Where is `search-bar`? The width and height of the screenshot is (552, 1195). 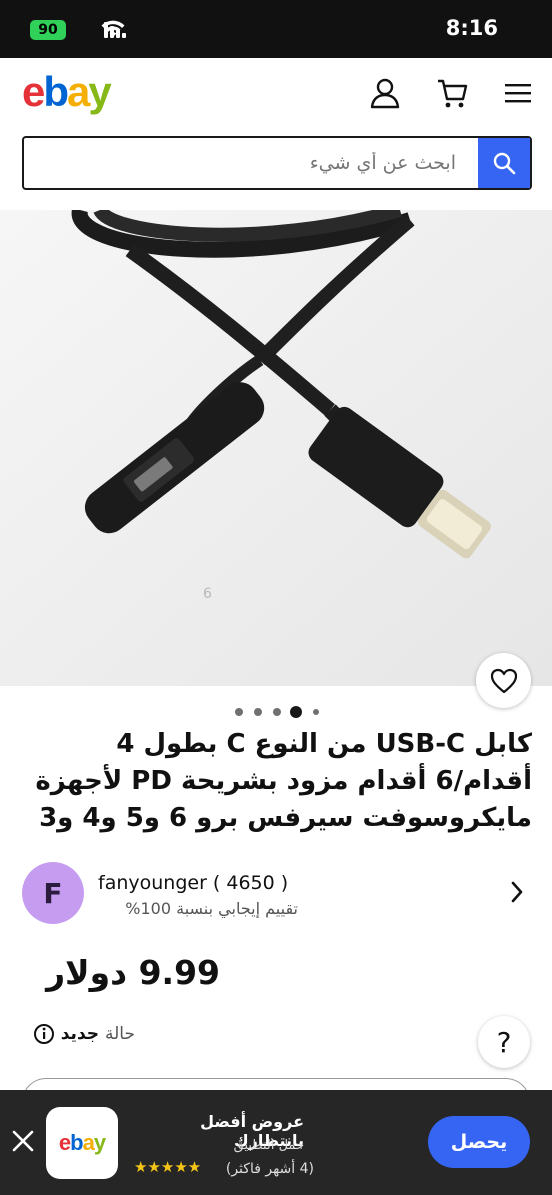 search-bar is located at coordinates (277, 163).